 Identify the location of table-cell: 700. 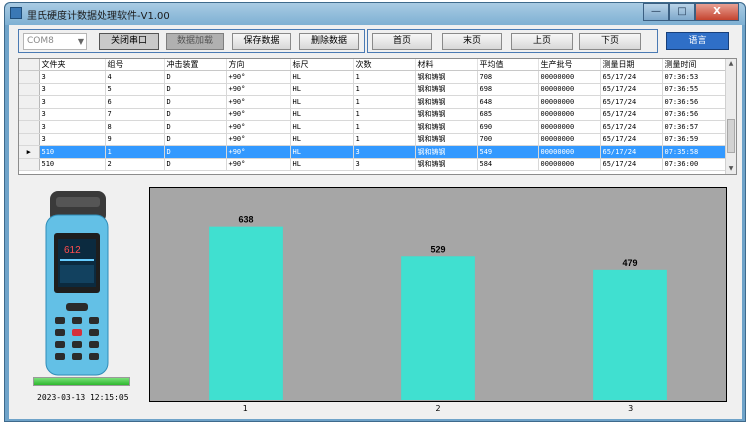
(508, 139).